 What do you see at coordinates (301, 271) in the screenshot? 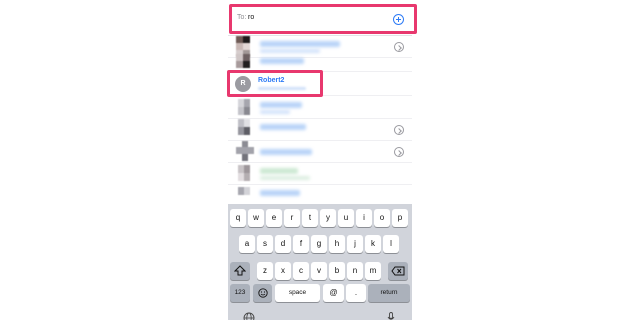
I see `key-c: c` at bounding box center [301, 271].